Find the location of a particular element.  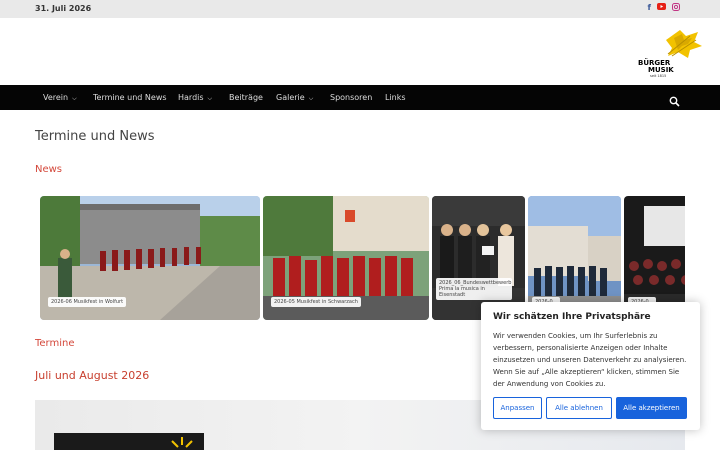

nav-item-sponsoren: Sponsoren is located at coordinates (351, 97).